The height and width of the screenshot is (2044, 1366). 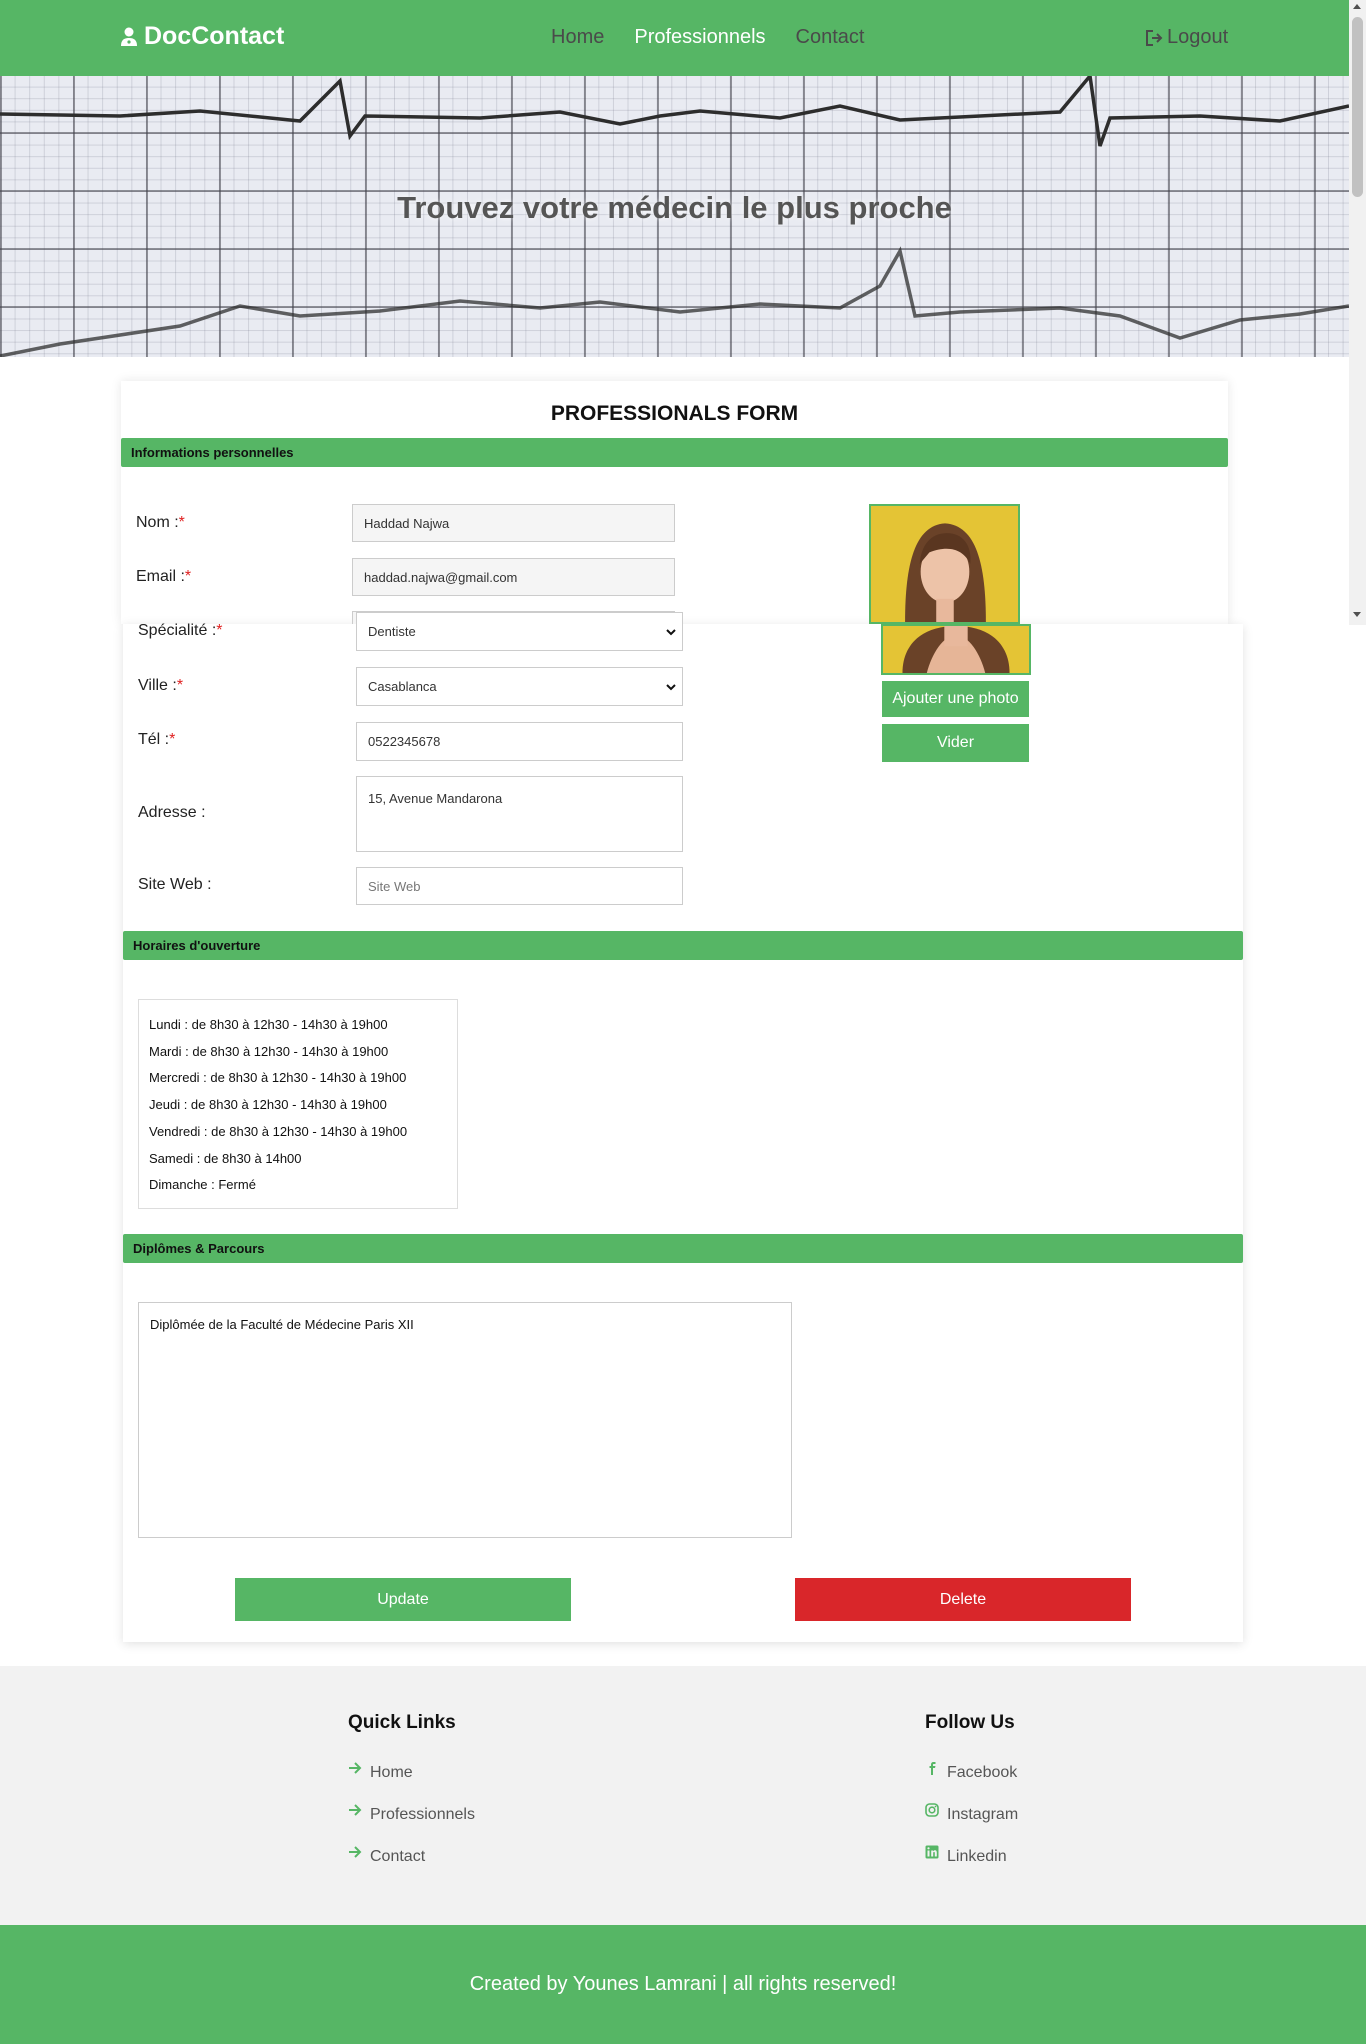 I want to click on social-link-linkedin: Linkedin, so click(x=971, y=1857).